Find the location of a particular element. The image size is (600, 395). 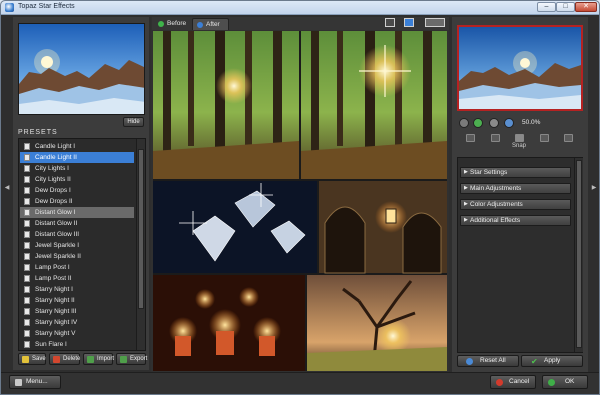

zoom-100-icon is located at coordinates (509, 123).